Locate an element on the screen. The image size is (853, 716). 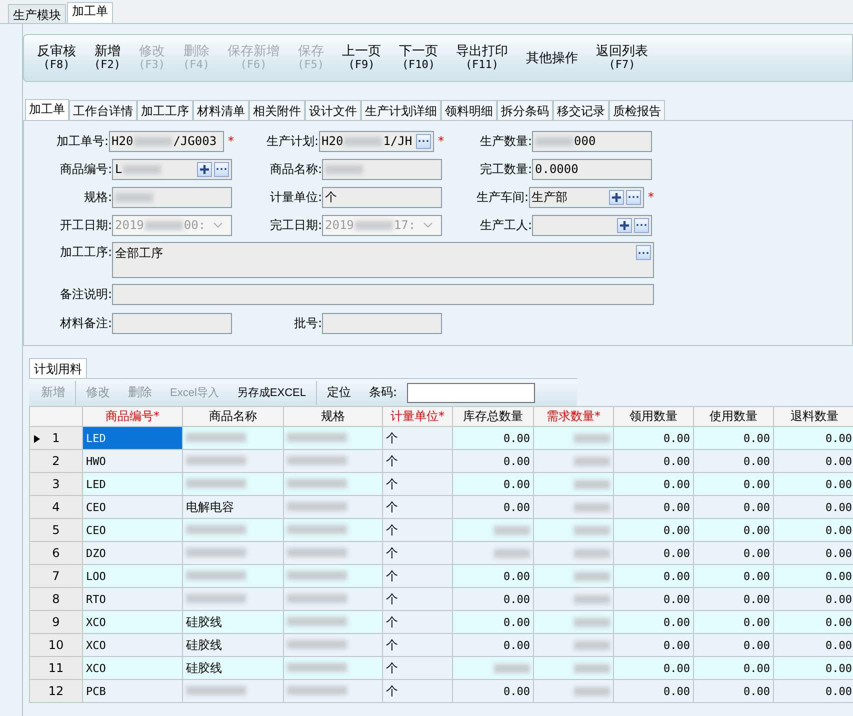
field-label: 商品名称: is located at coordinates (295, 169).